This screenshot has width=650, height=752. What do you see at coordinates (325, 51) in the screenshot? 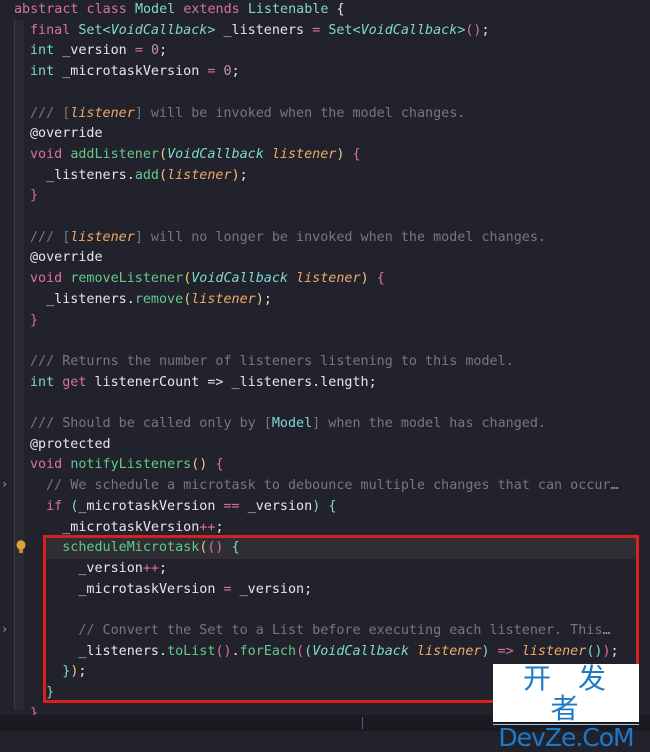
I see `code-line: int _version = 0;` at bounding box center [325, 51].